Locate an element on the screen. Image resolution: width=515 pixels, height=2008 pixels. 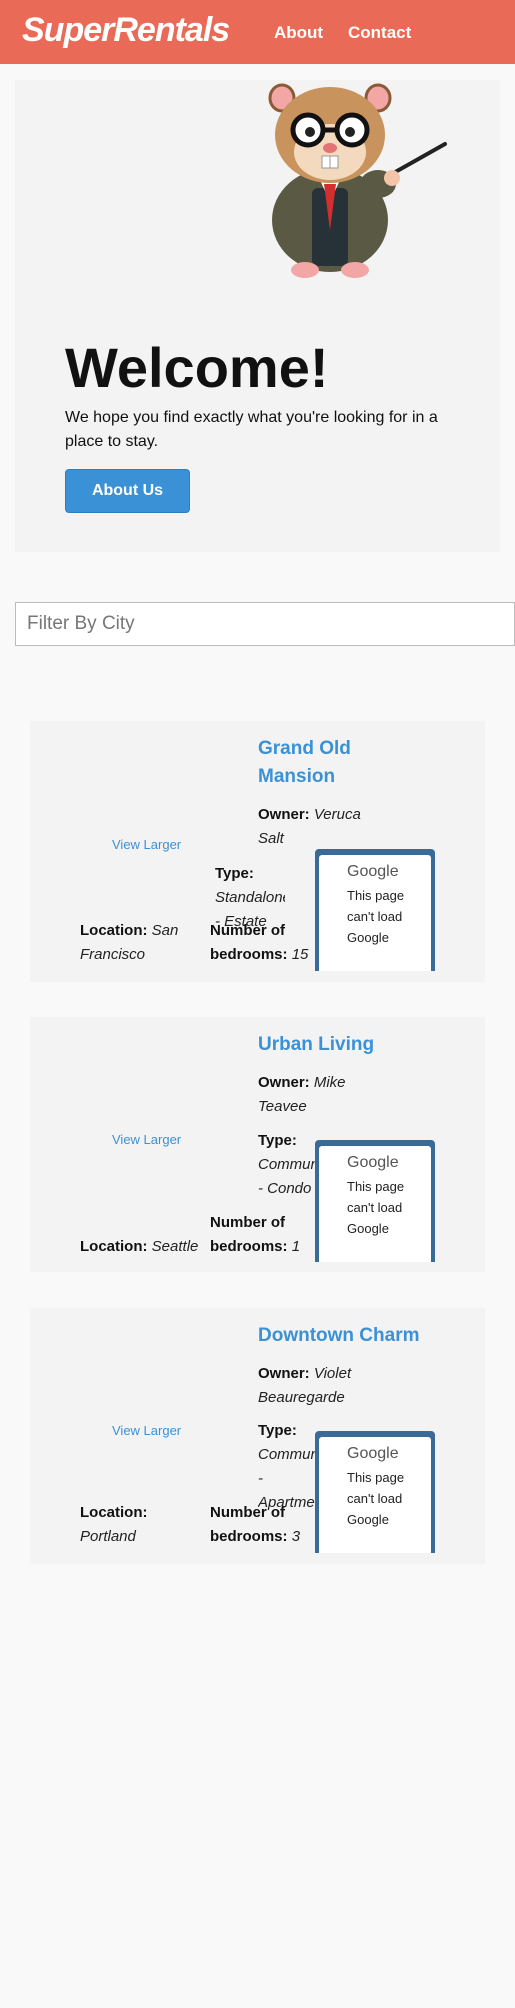
location-value: Portland is located at coordinates (108, 1536).